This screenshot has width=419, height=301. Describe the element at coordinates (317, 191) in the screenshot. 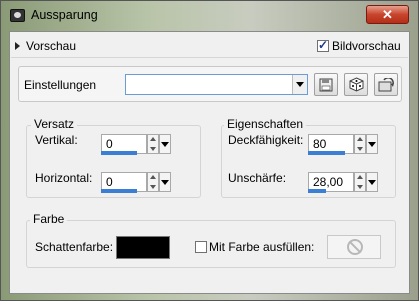

I see `unschaerfe-slider-bar` at that location.